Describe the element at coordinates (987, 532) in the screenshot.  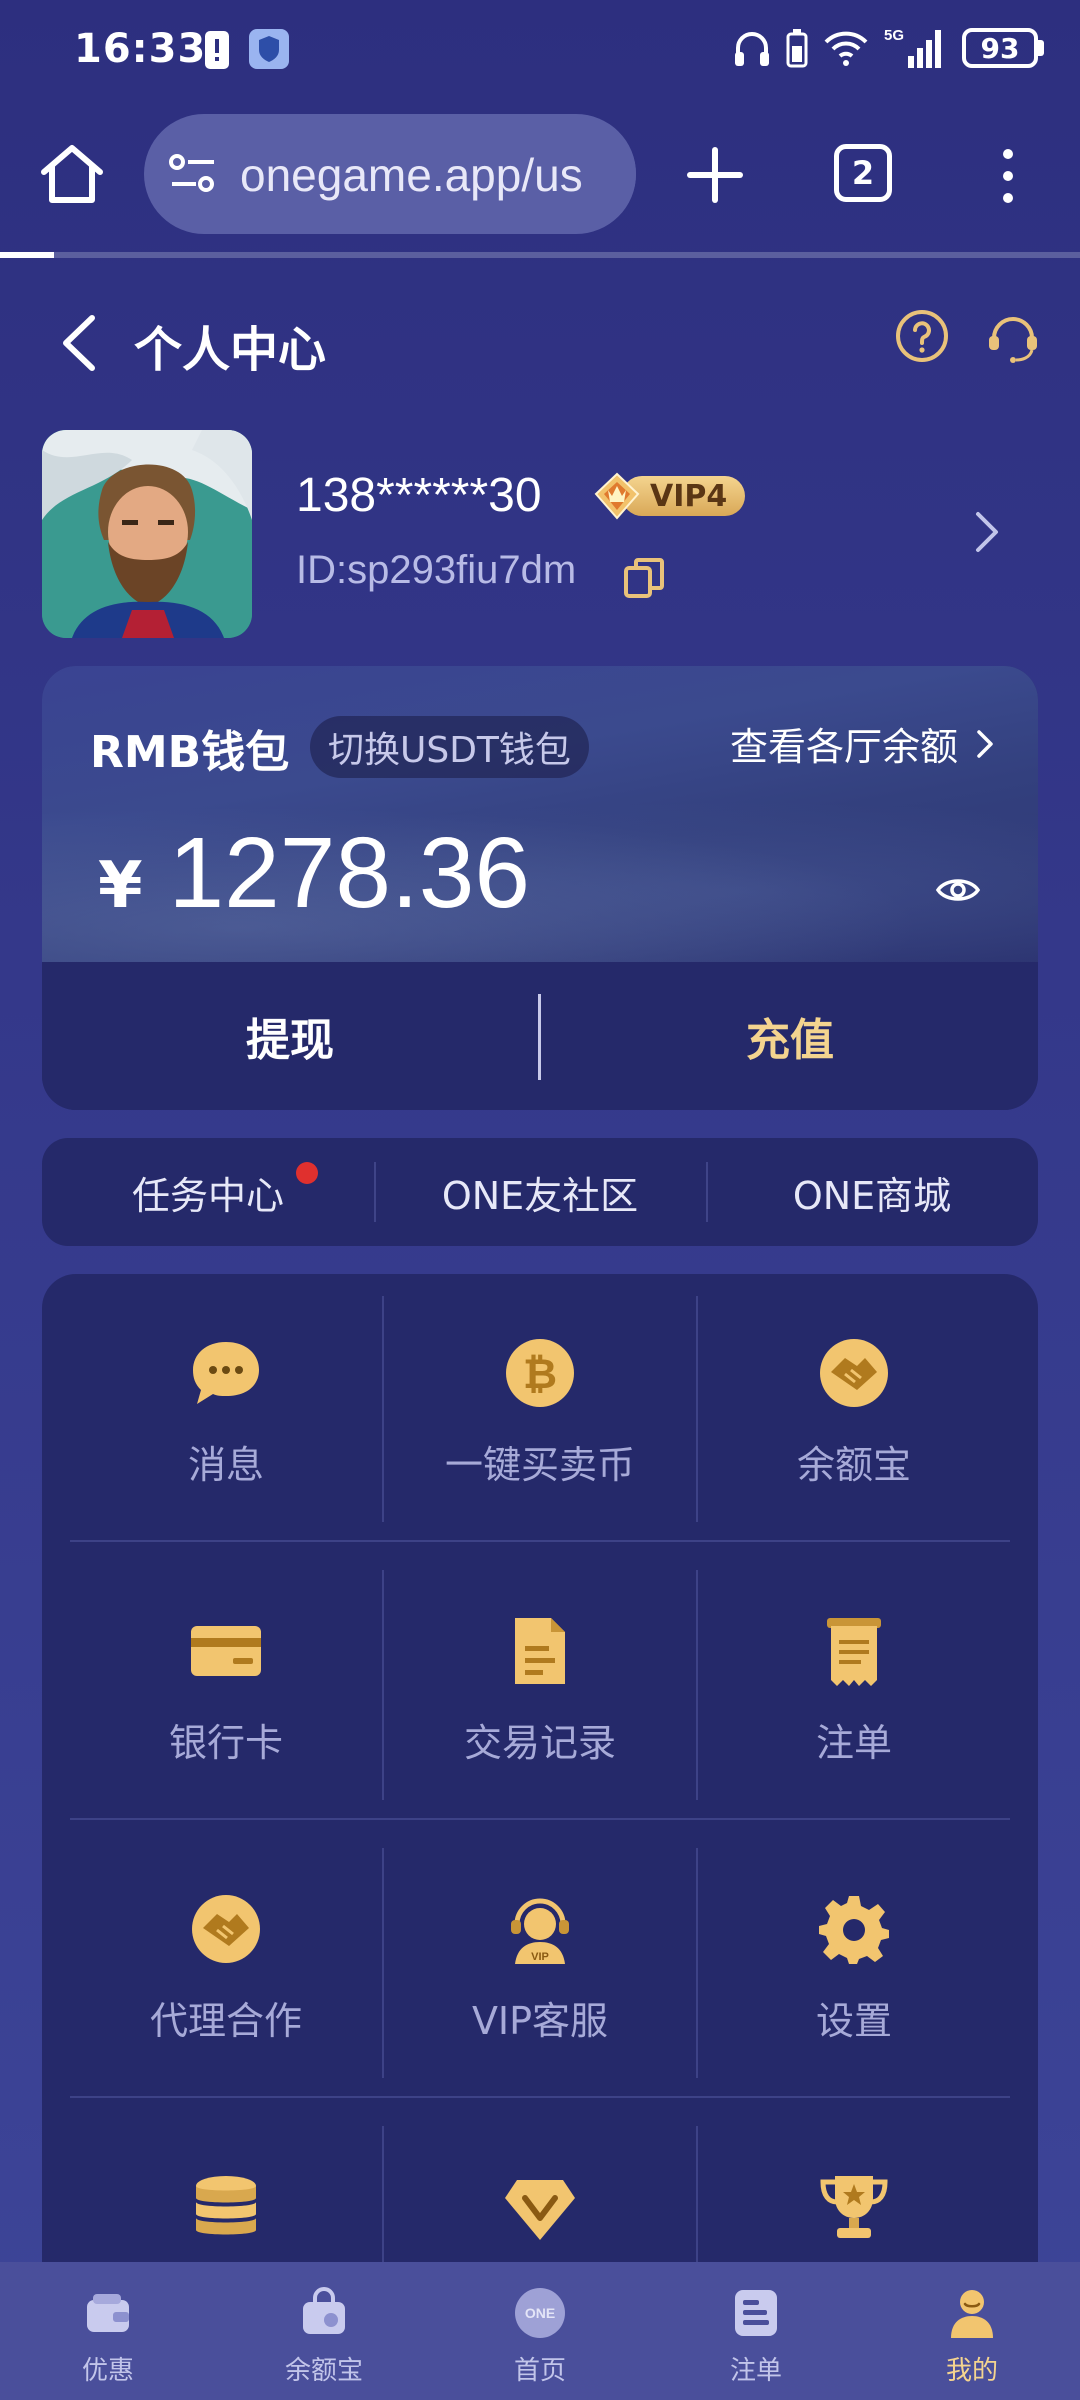
I see `profile-chevron-right-icon` at that location.